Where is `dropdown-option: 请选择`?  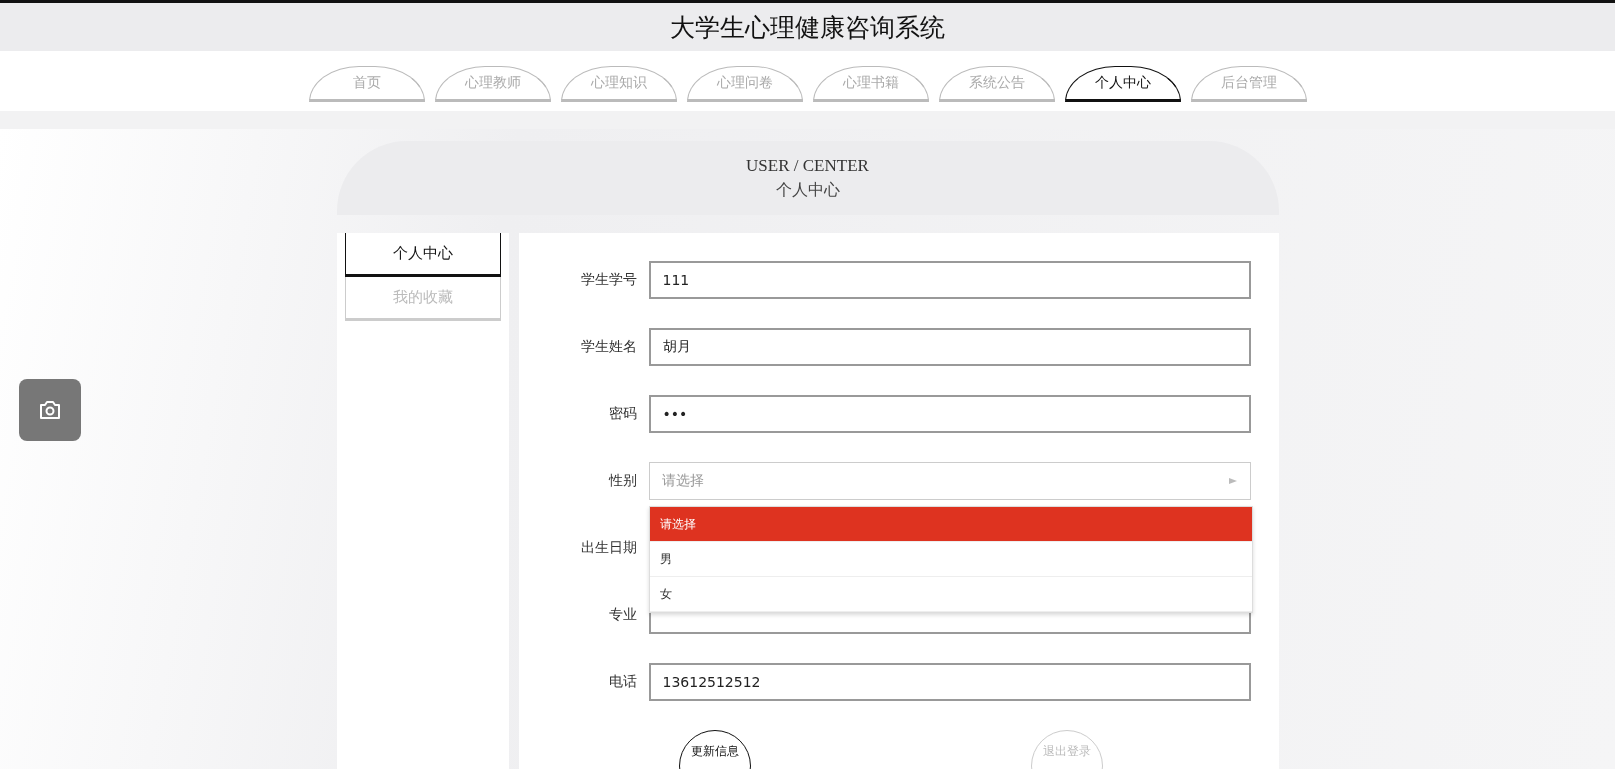 dropdown-option: 请选择 is located at coordinates (950, 524).